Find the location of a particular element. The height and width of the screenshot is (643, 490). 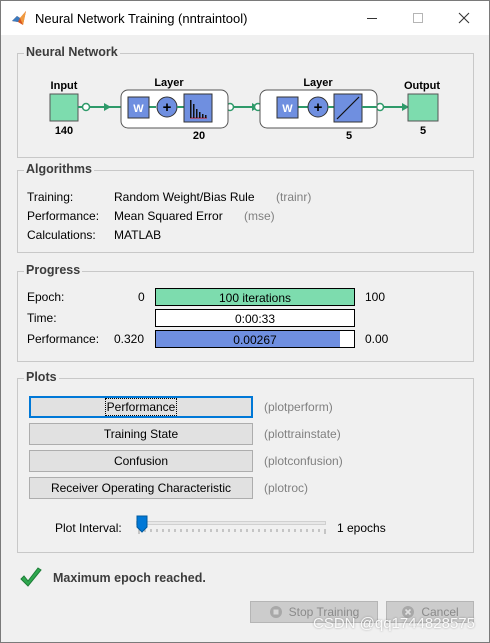

performance-label: Performance: is located at coordinates (63, 216).